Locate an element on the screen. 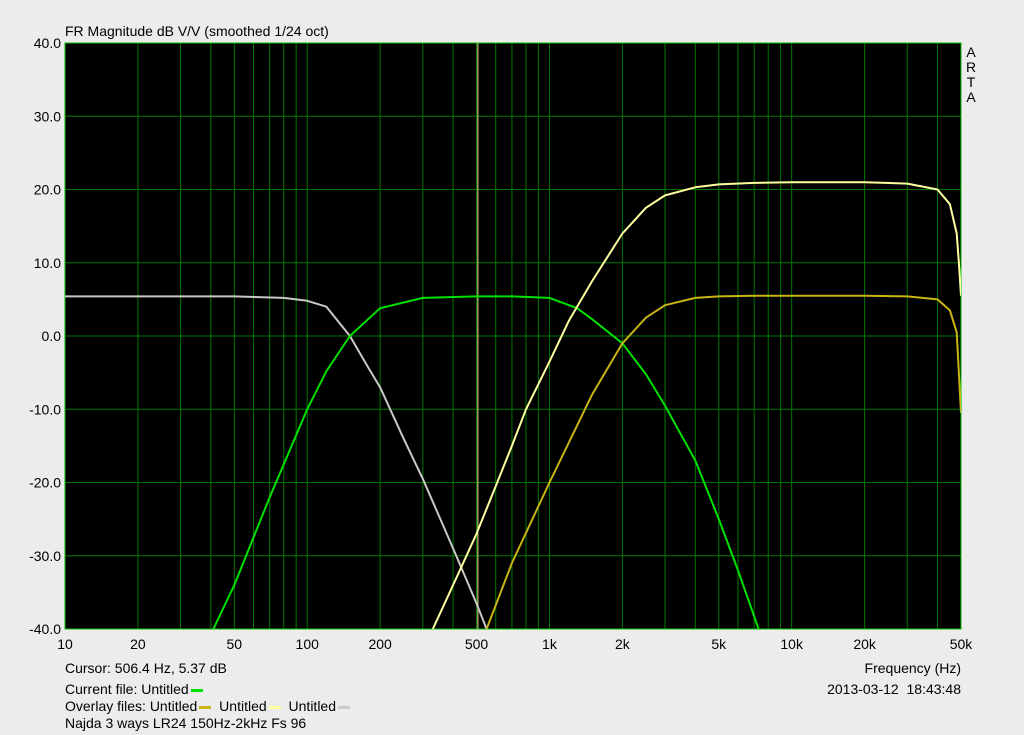  x-tick-label: 10 is located at coordinates (65, 644).